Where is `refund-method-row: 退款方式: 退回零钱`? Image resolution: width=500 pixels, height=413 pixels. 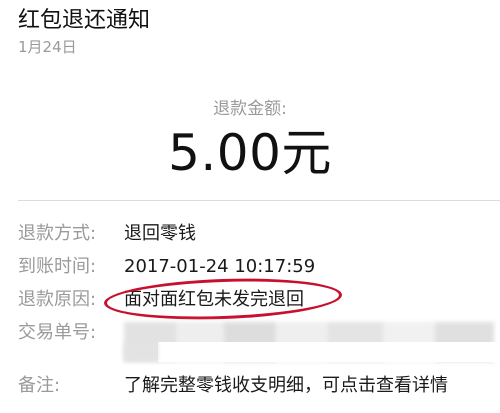 refund-method-row: 退款方式: 退回零钱 is located at coordinates (259, 234).